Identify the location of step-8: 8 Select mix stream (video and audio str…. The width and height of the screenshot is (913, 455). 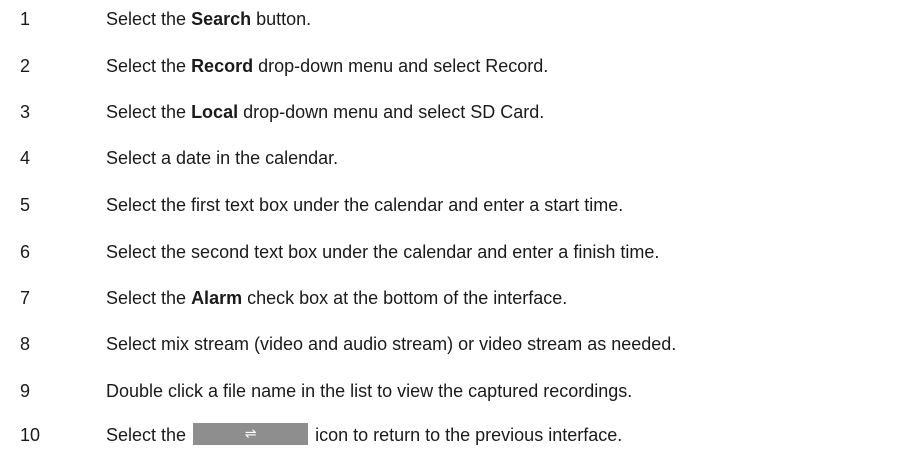
(456, 344).